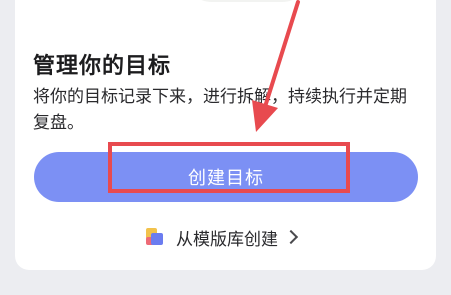 The height and width of the screenshot is (295, 451). I want to click on create-from-template-label: 从模版库创建, so click(227, 239).